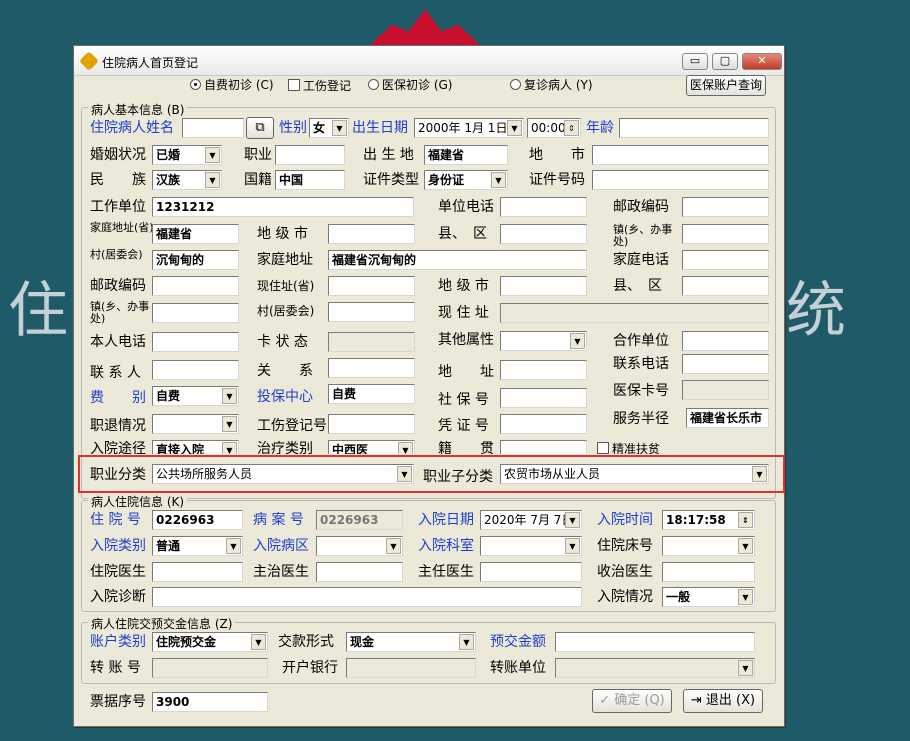  I want to click on name-input, so click(213, 128).